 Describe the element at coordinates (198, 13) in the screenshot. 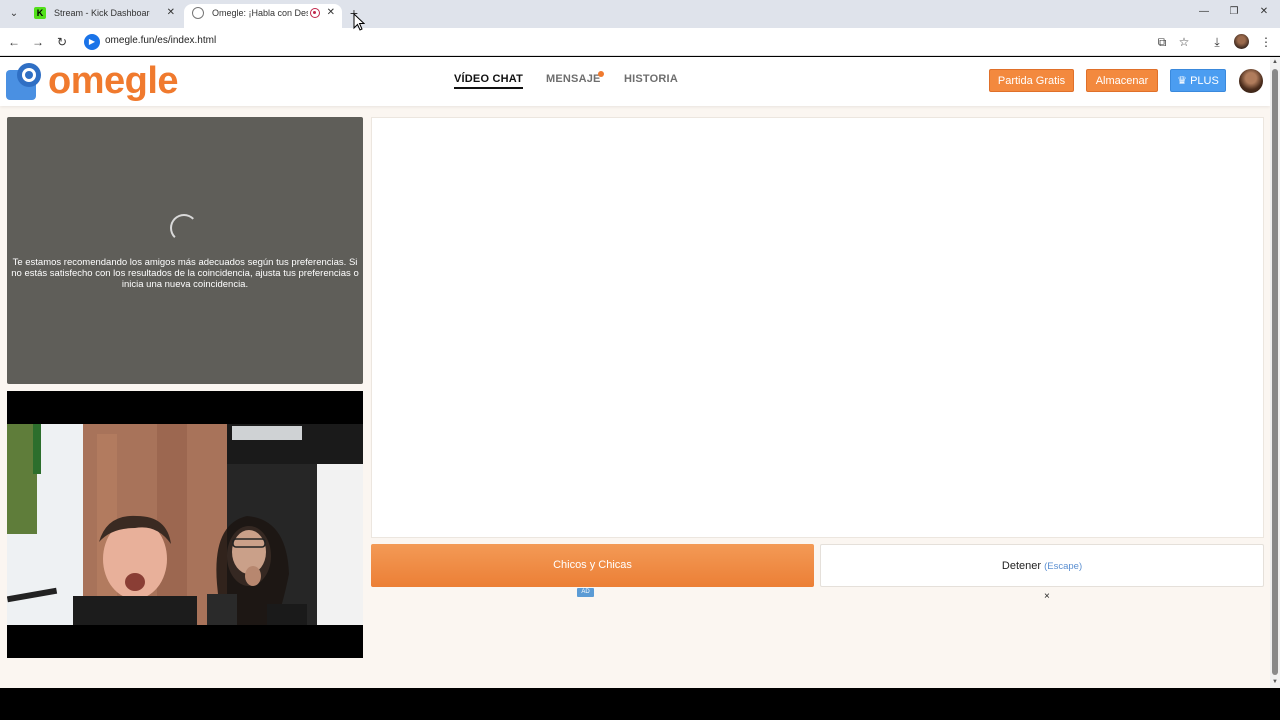

I see `globe-icon` at that location.